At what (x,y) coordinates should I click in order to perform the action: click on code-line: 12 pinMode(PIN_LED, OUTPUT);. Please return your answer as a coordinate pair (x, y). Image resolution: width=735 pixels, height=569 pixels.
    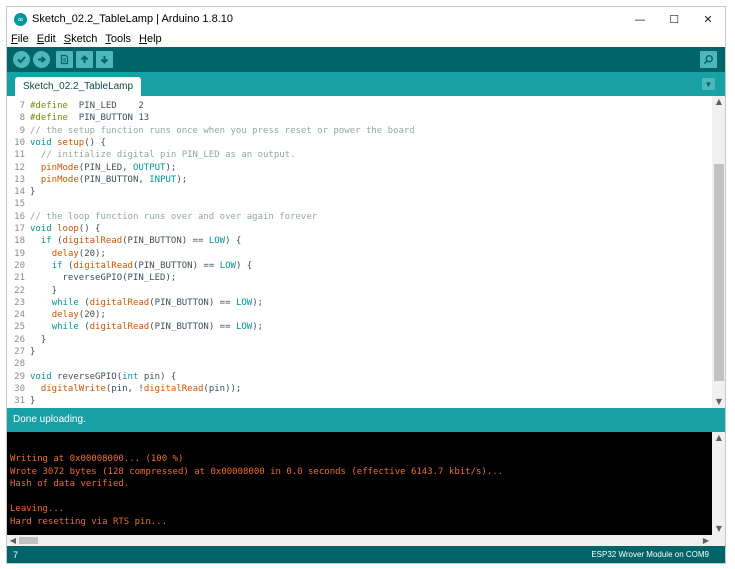
    Looking at the image, I should click on (359, 168).